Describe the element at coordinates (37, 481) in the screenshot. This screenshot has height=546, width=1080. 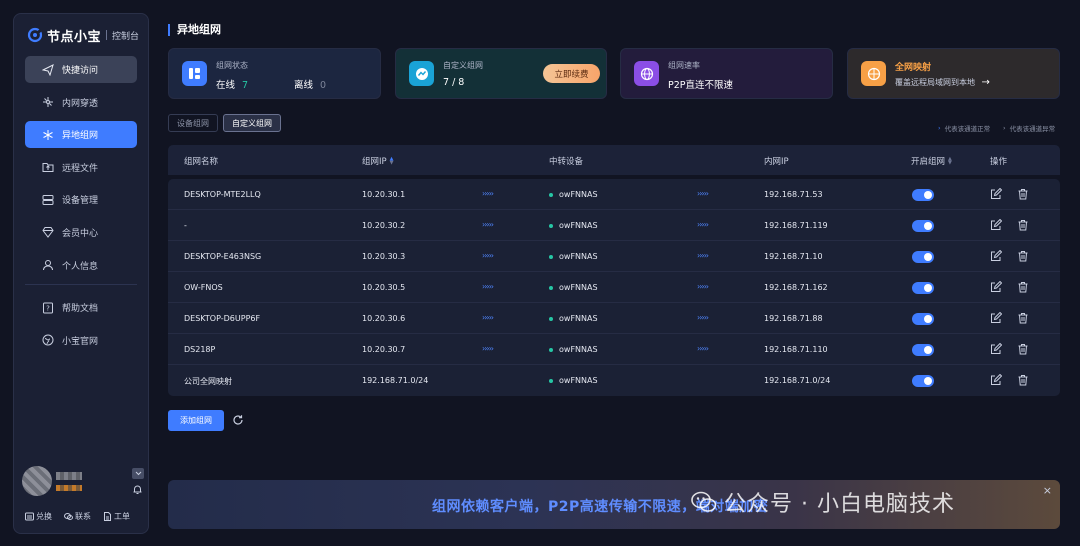
I see `avatar` at that location.